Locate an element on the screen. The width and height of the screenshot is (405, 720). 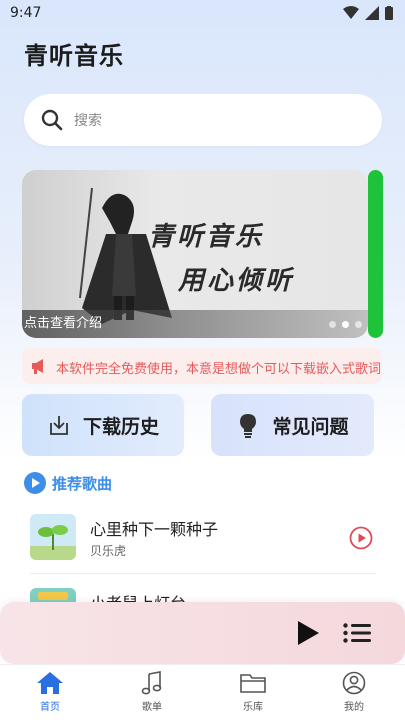
song-list-item: 心里种下一颗种子 贝乐虎 is located at coordinates (202, 538).